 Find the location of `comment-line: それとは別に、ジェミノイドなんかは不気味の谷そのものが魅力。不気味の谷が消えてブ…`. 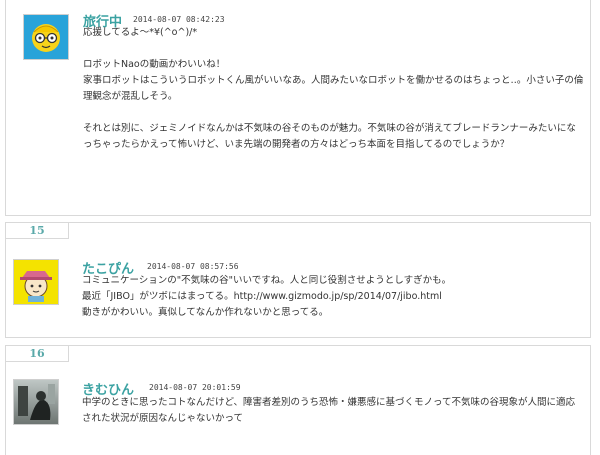

comment-line: それとは別に、ジェミノイドなんかは不気味の谷そのものが魅力。不気味の谷が消えてブ… is located at coordinates (329, 136).